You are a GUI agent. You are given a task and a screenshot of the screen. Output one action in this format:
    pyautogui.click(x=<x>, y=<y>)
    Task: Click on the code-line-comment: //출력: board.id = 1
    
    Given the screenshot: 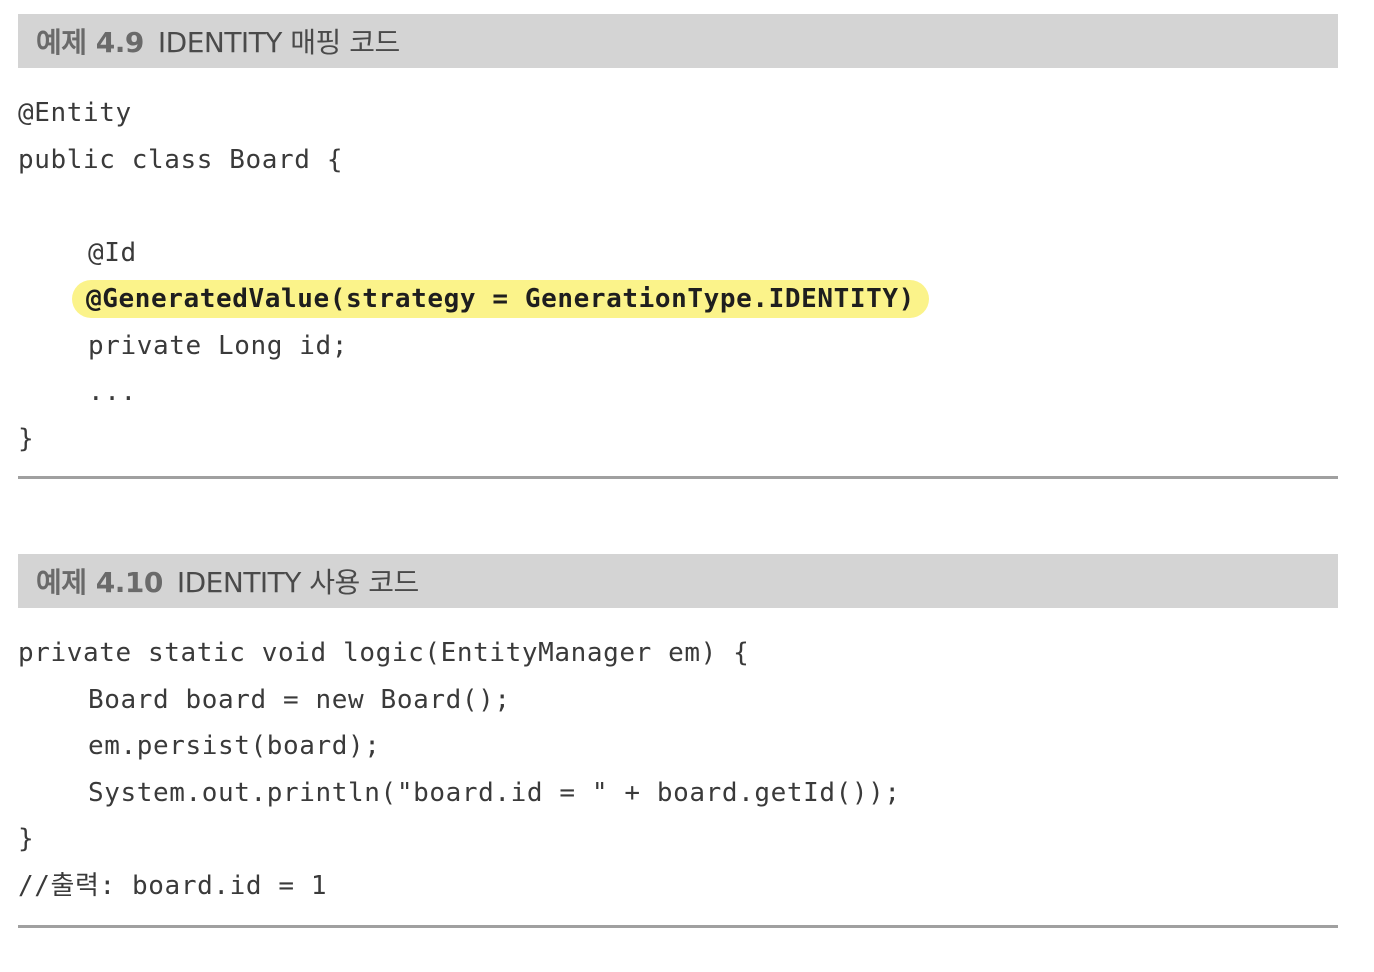 What is the action you would take?
    pyautogui.click(x=173, y=885)
    